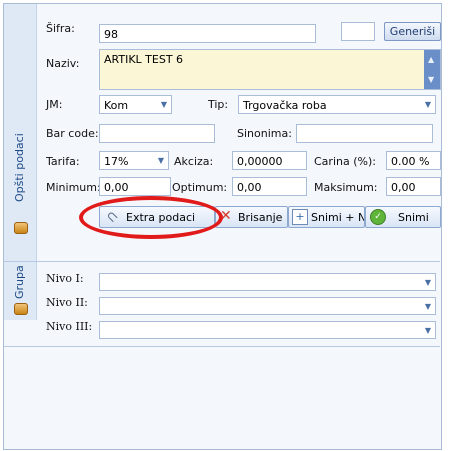  What do you see at coordinates (218, 104) in the screenshot?
I see `tip-label: Tip:` at bounding box center [218, 104].